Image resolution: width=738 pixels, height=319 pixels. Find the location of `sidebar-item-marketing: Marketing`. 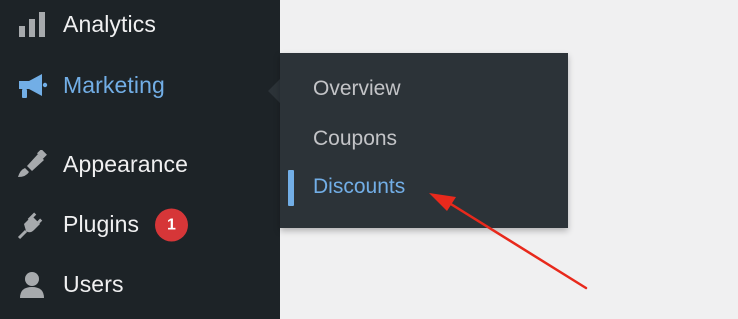

sidebar-item-marketing: Marketing is located at coordinates (140, 86).